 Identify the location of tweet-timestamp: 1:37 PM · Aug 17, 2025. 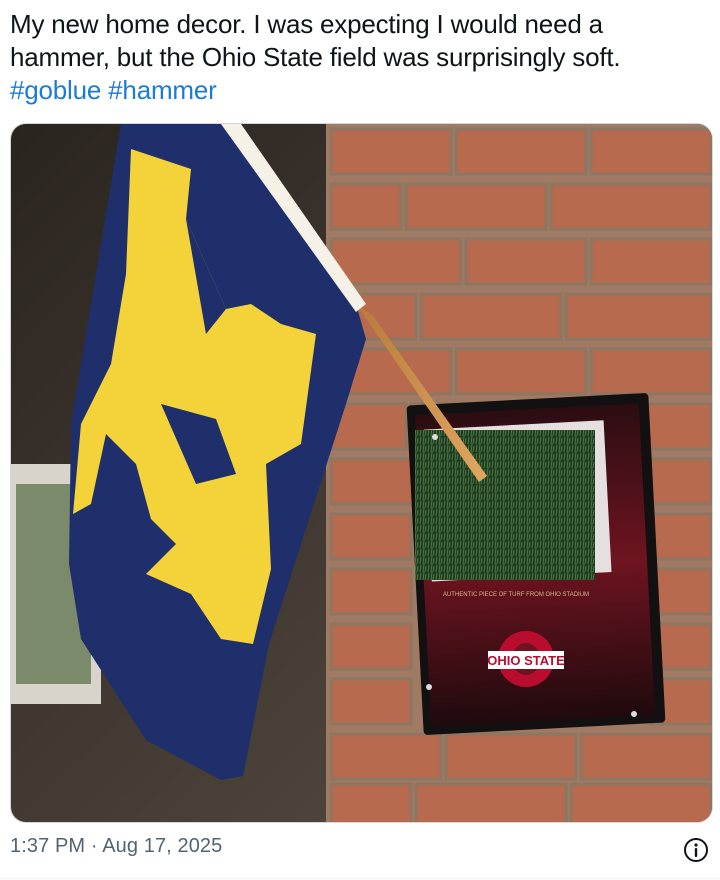
(116, 846).